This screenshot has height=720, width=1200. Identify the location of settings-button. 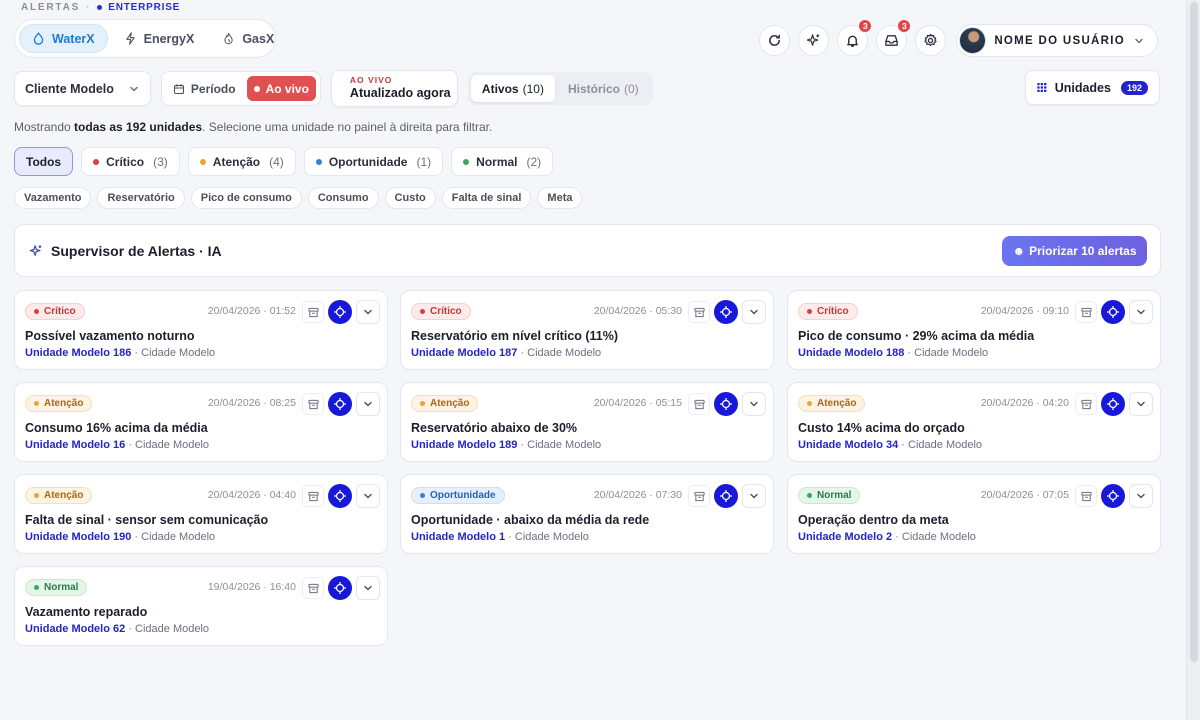
(931, 40).